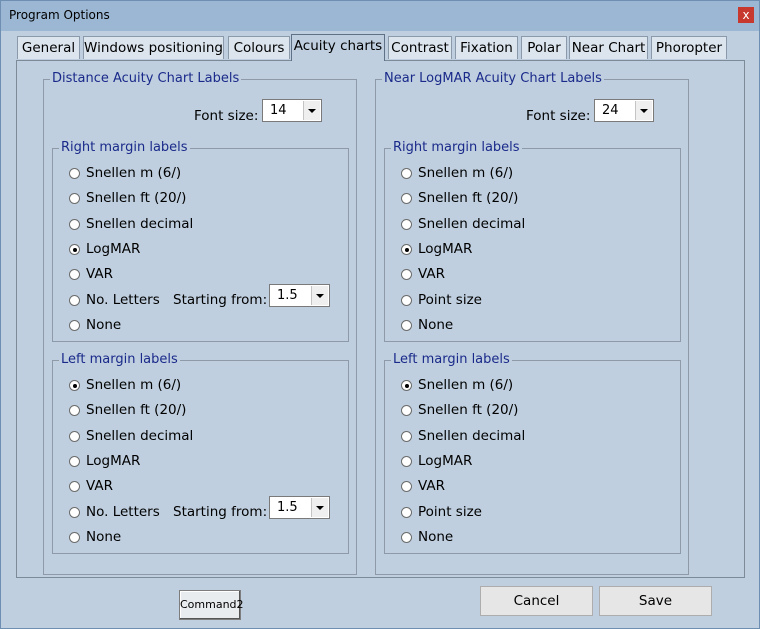 Image resolution: width=760 pixels, height=629 pixels. Describe the element at coordinates (486, 47) in the screenshot. I see `tab-fixation: Fixation` at that location.